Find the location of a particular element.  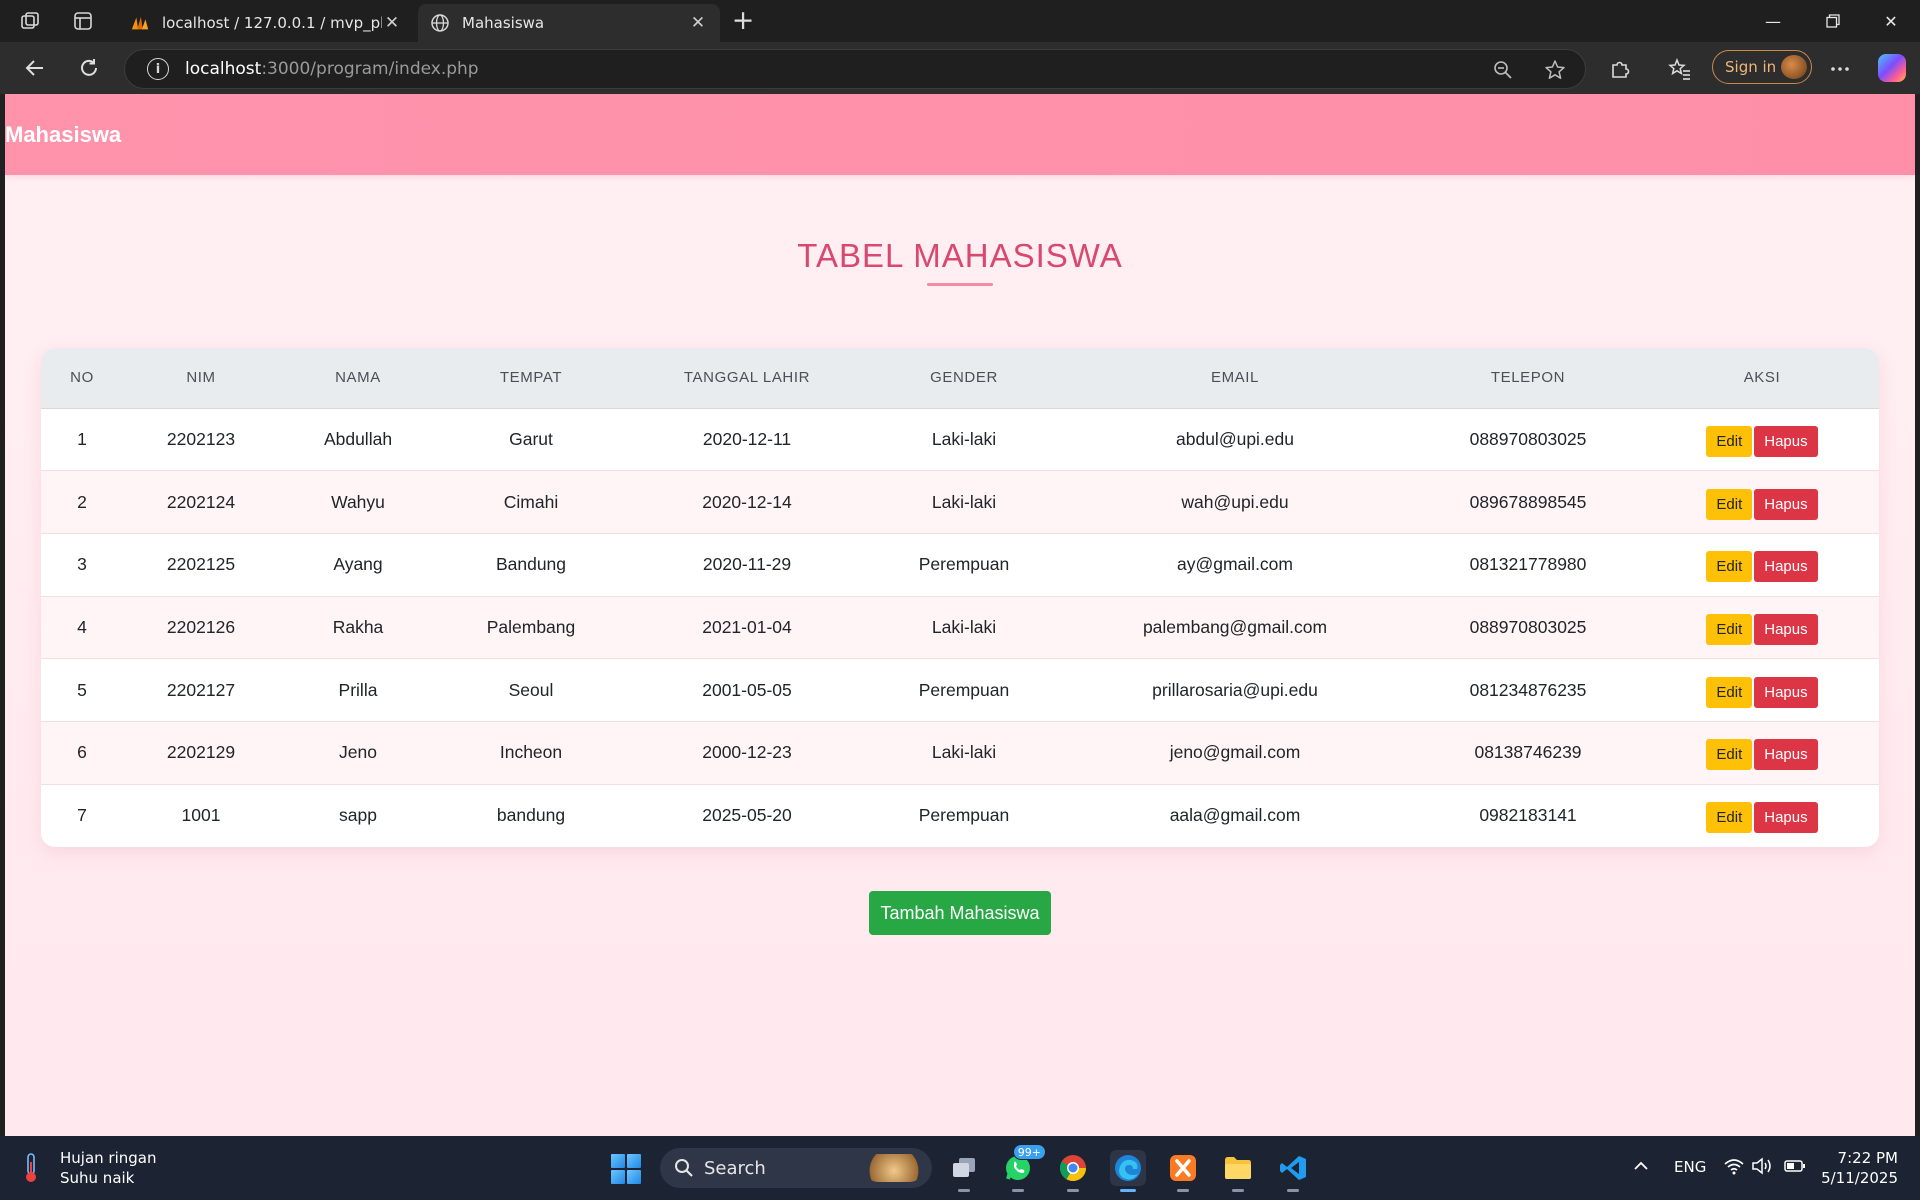

url-text: localhost:3000/program/index.php is located at coordinates (332, 69).